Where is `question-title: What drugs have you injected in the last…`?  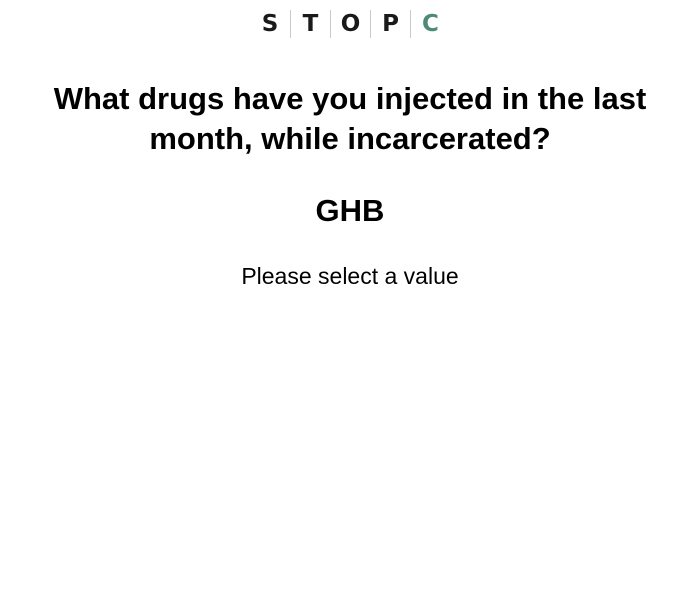 question-title: What drugs have you injected in the last… is located at coordinates (350, 118).